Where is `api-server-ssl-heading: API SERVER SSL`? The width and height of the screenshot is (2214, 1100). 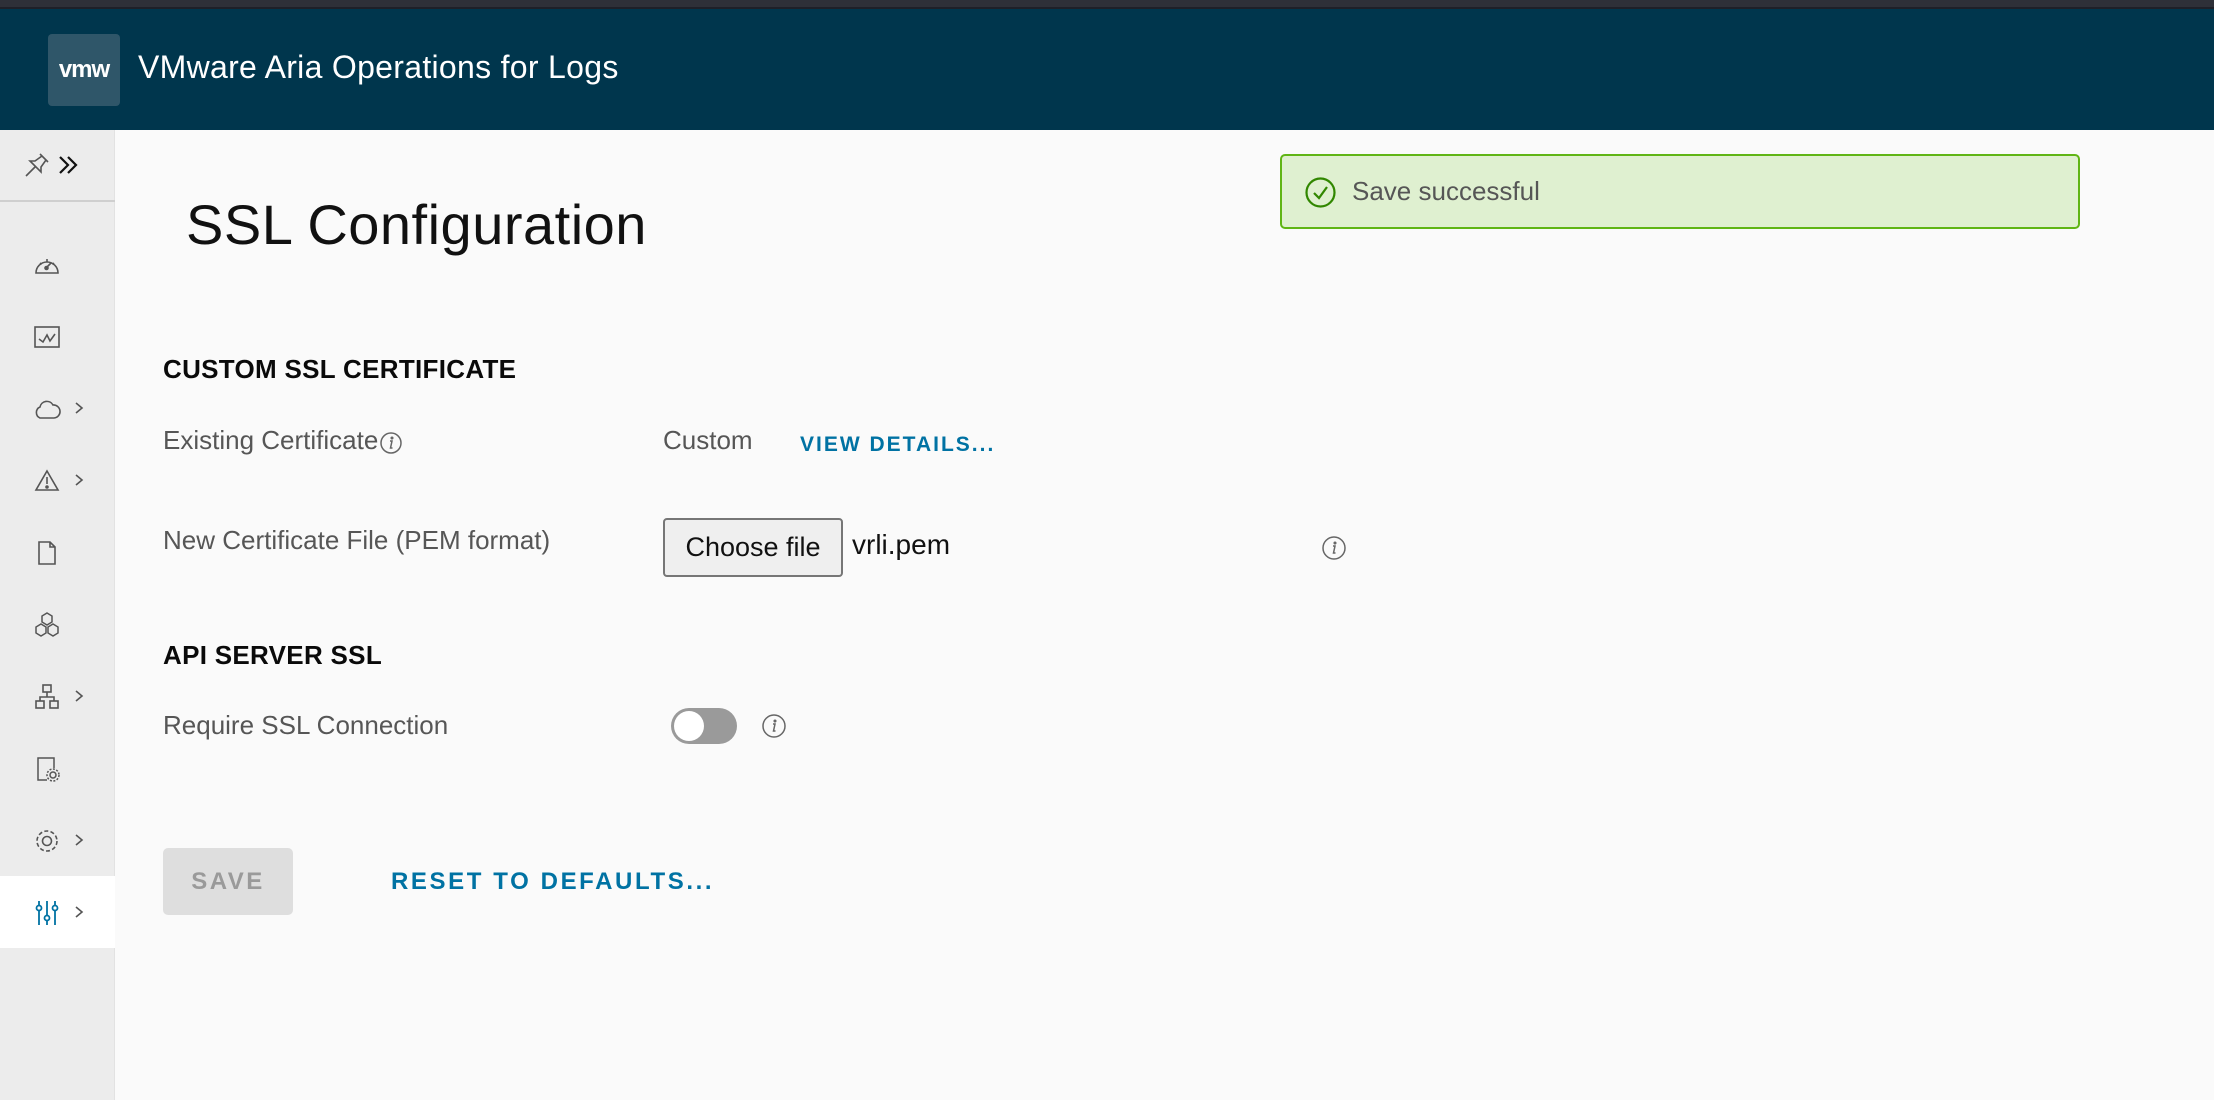 api-server-ssl-heading: API SERVER SSL is located at coordinates (273, 655).